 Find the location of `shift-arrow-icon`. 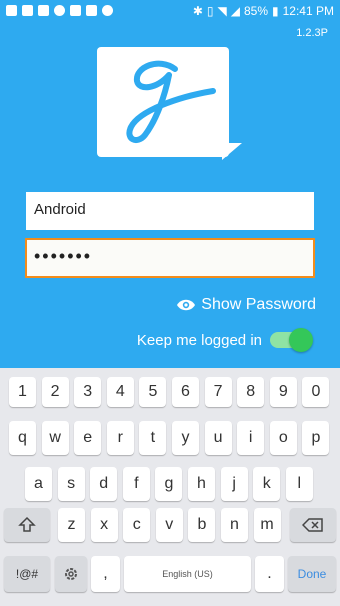

shift-arrow-icon is located at coordinates (27, 524).